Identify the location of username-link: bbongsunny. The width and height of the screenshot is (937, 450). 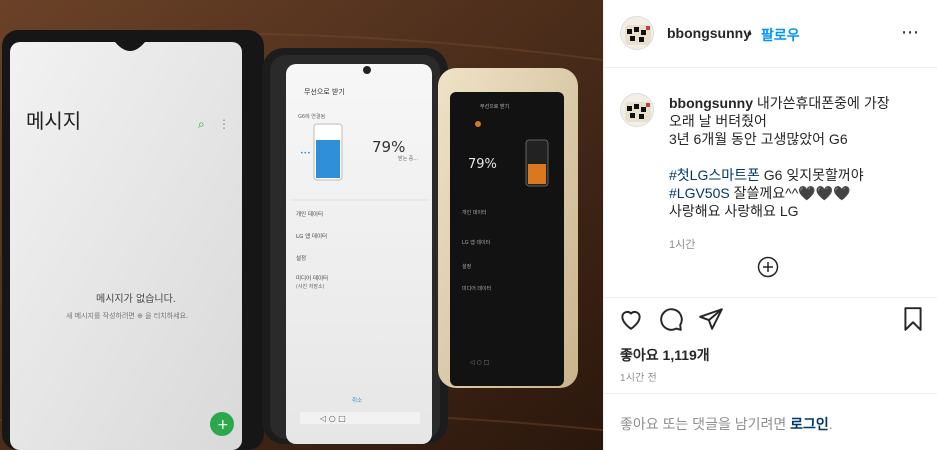
(709, 33).